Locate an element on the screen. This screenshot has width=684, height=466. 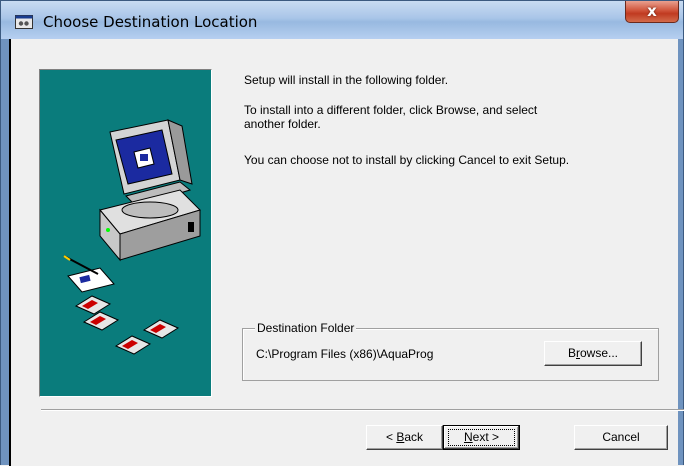
cancel-label: Cancel is located at coordinates (621, 437).